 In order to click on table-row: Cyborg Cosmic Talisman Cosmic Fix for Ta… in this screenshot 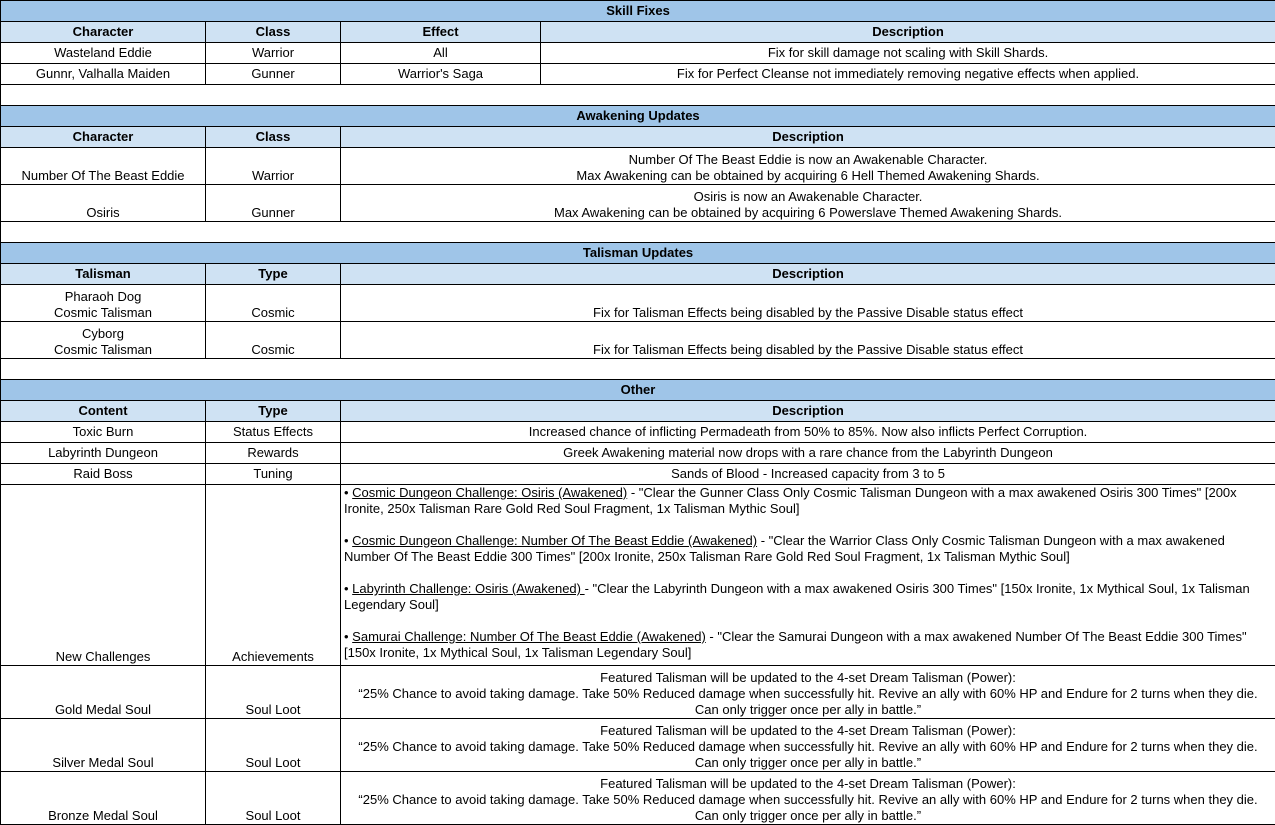, I will do `click(637, 340)`.